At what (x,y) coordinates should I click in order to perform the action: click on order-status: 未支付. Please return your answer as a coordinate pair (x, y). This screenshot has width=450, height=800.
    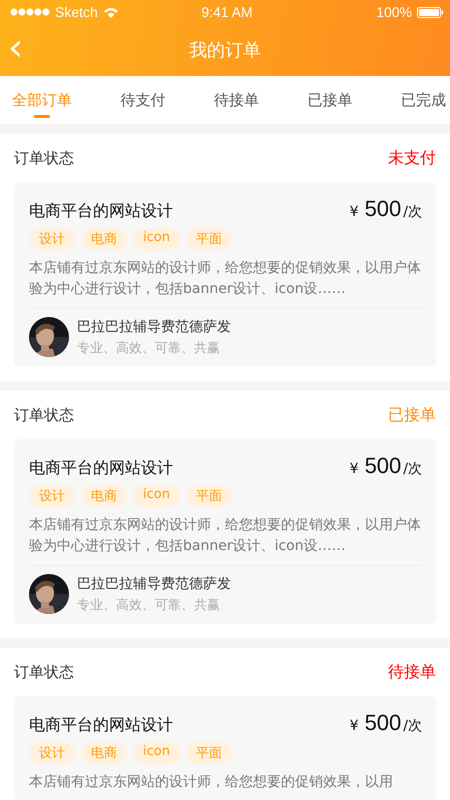
    Looking at the image, I should click on (412, 158).